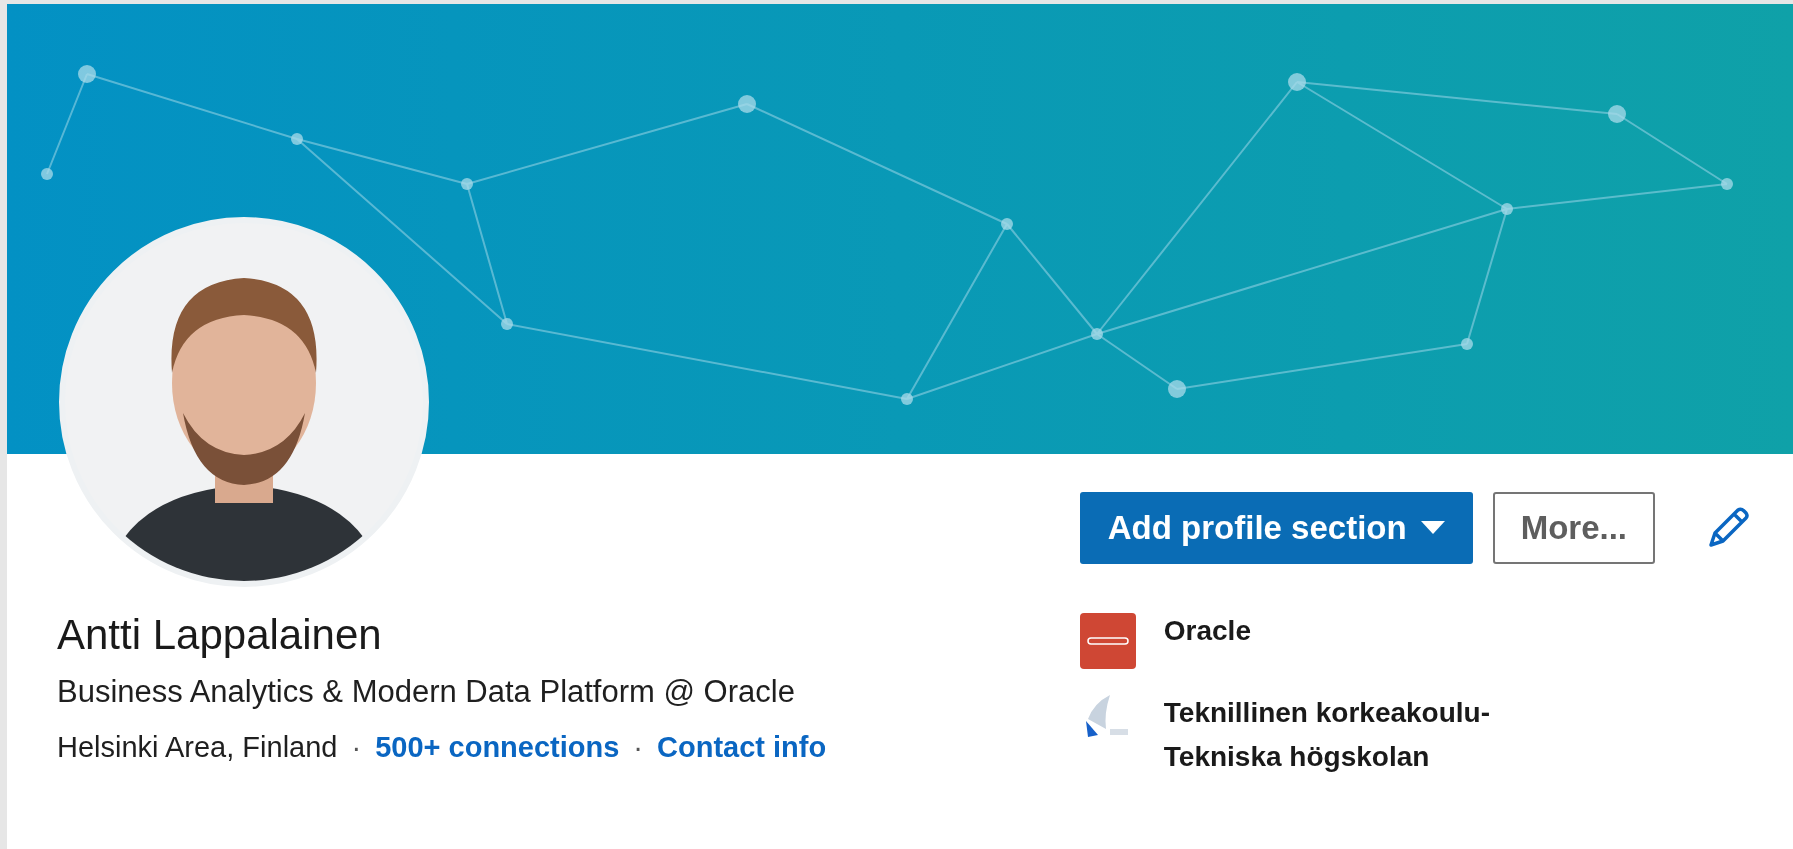  I want to click on location-text: Helsinki Area, Finland, so click(197, 747).